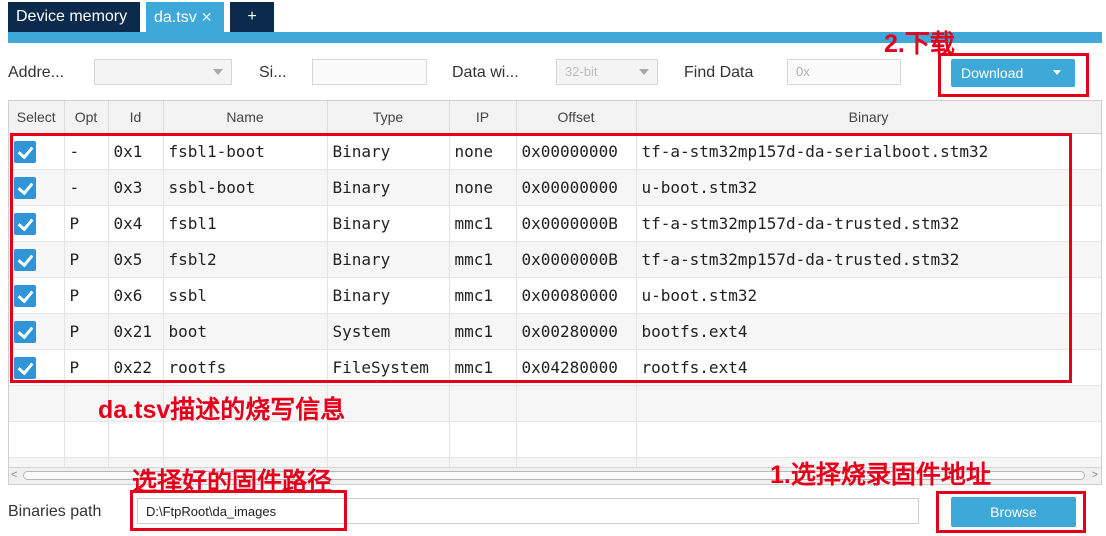  What do you see at coordinates (37, 117) in the screenshot?
I see `column-header: Select` at bounding box center [37, 117].